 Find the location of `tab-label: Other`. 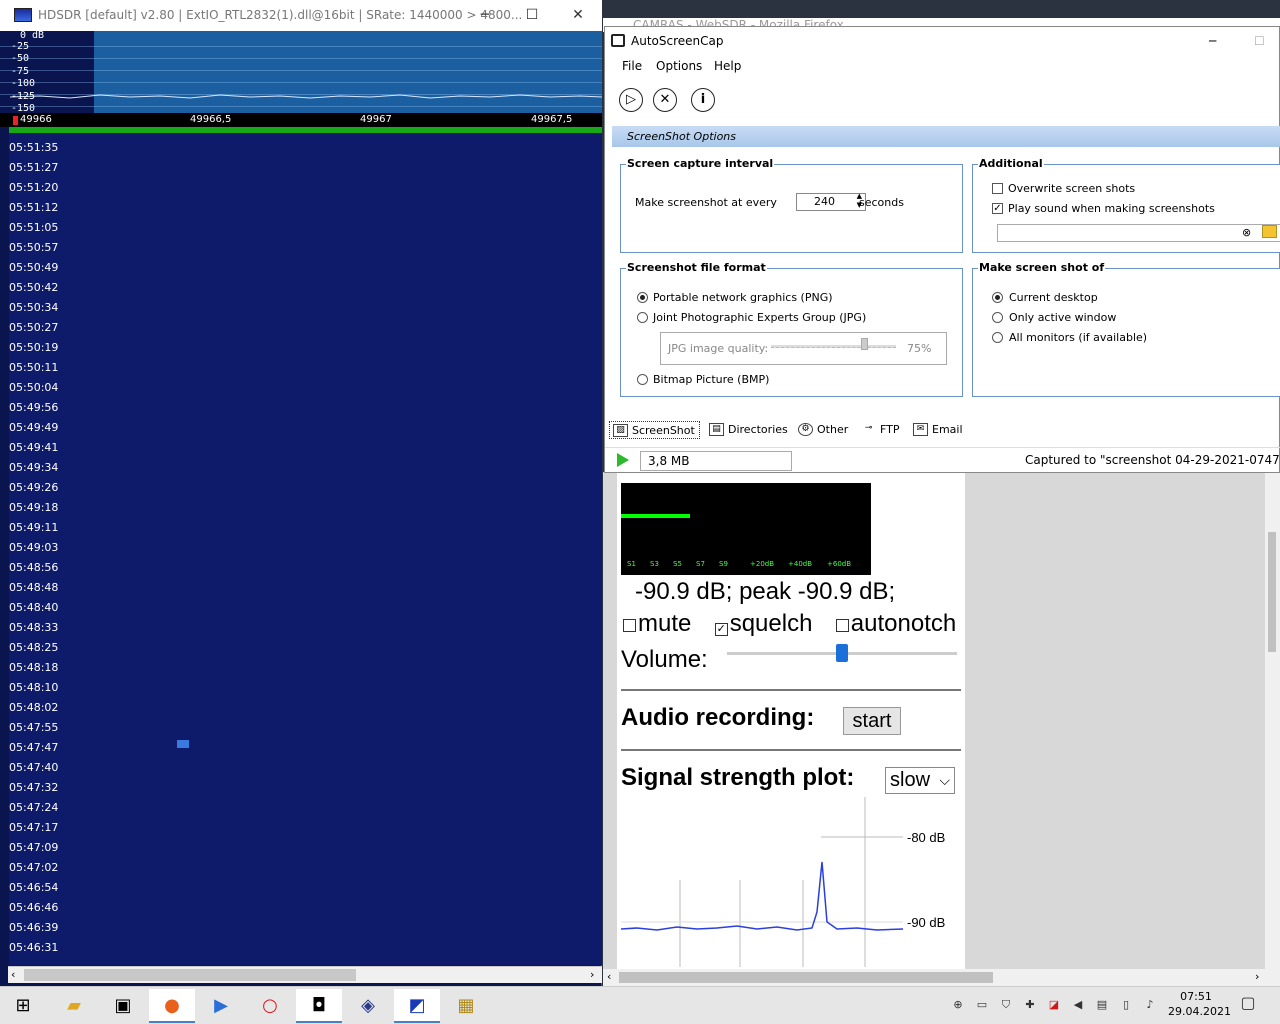

tab-label: Other is located at coordinates (833, 429).